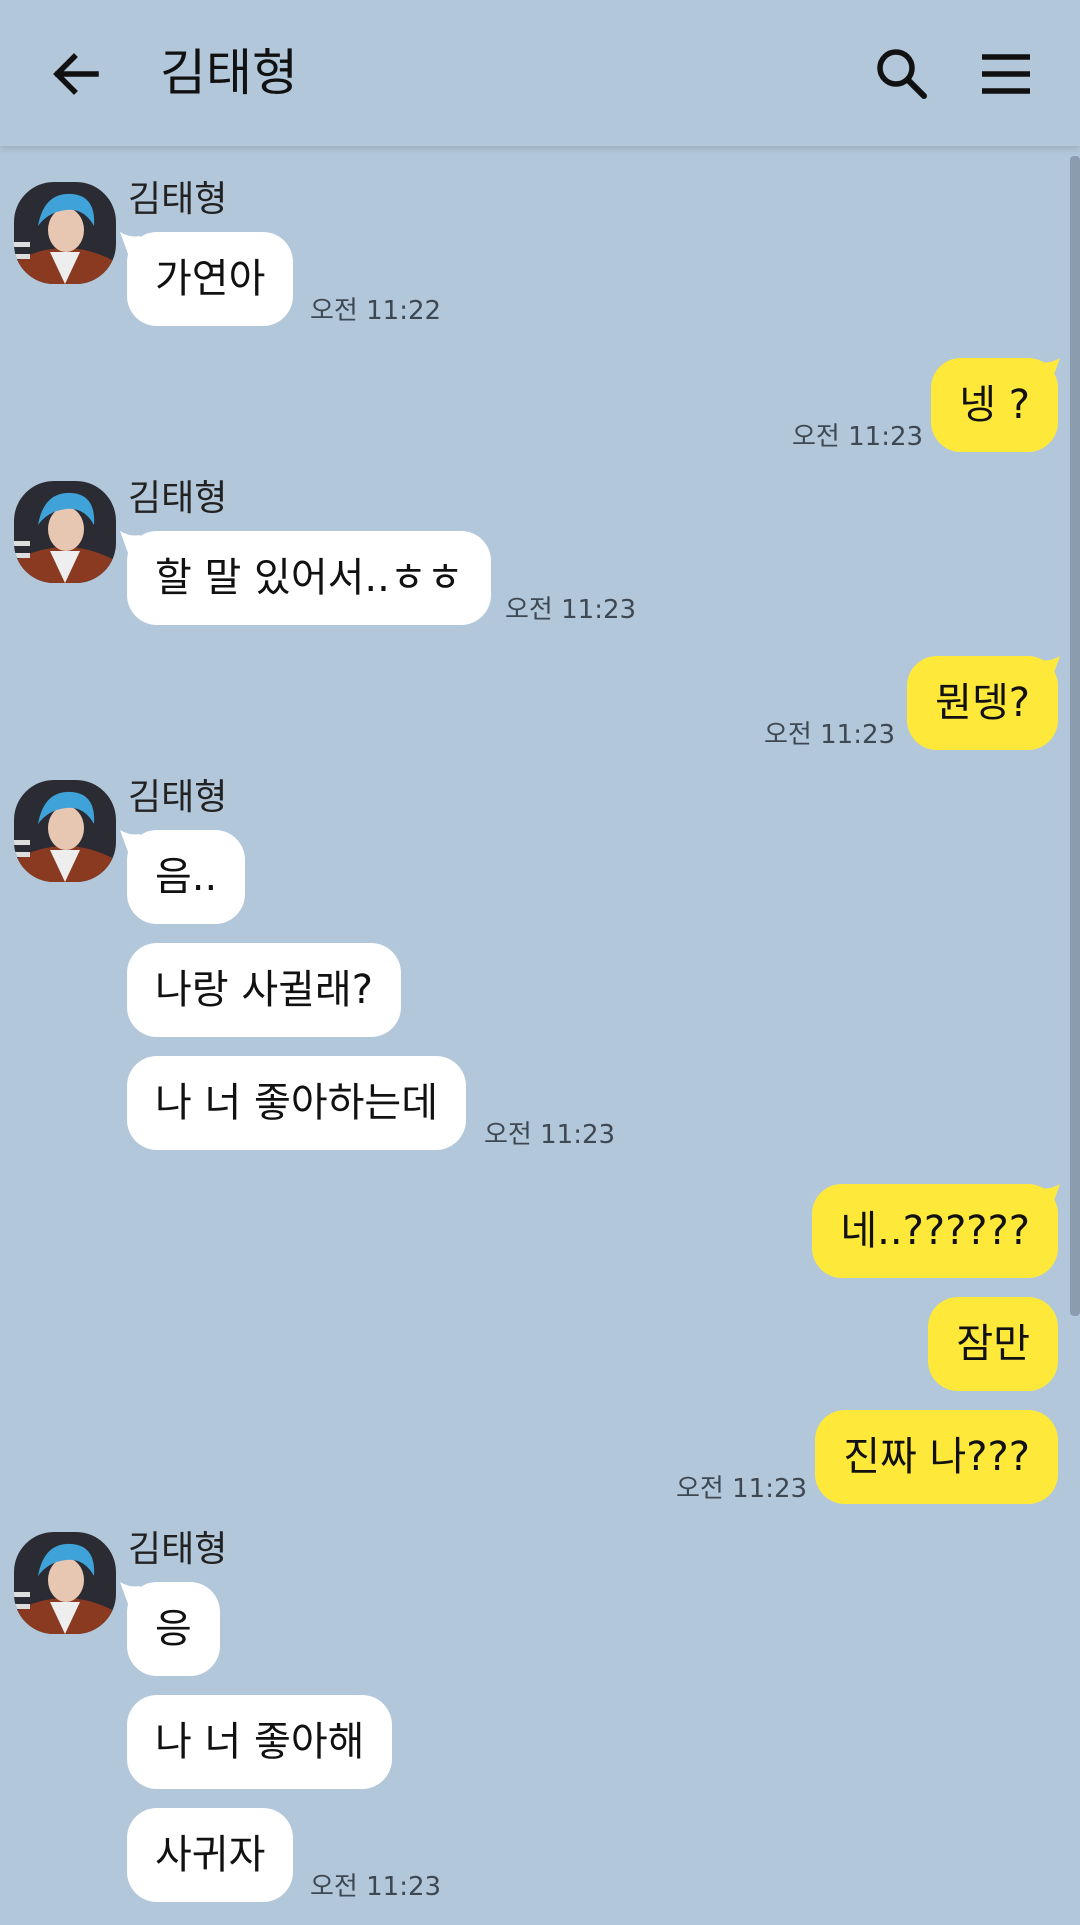 The width and height of the screenshot is (1080, 1925). Describe the element at coordinates (376, 311) in the screenshot. I see `message-time: 오전 11:22` at that location.